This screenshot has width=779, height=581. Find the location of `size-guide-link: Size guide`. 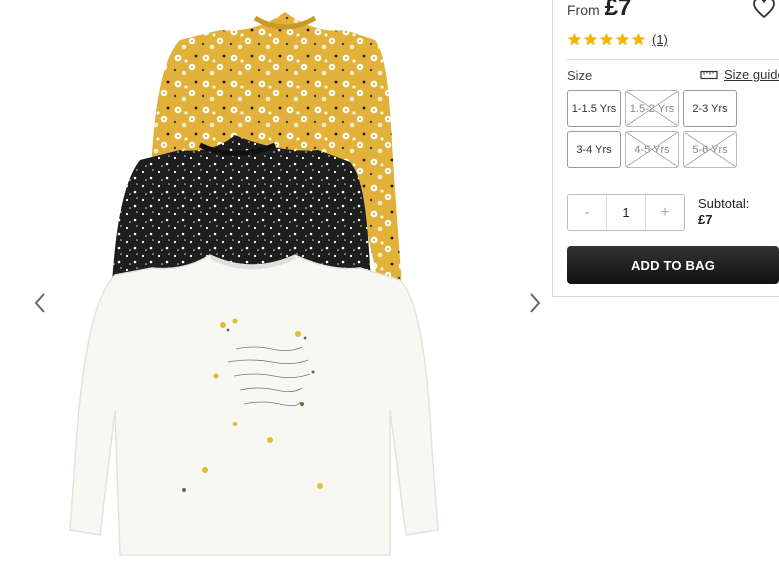

size-guide-link: Size guide is located at coordinates (739, 74).